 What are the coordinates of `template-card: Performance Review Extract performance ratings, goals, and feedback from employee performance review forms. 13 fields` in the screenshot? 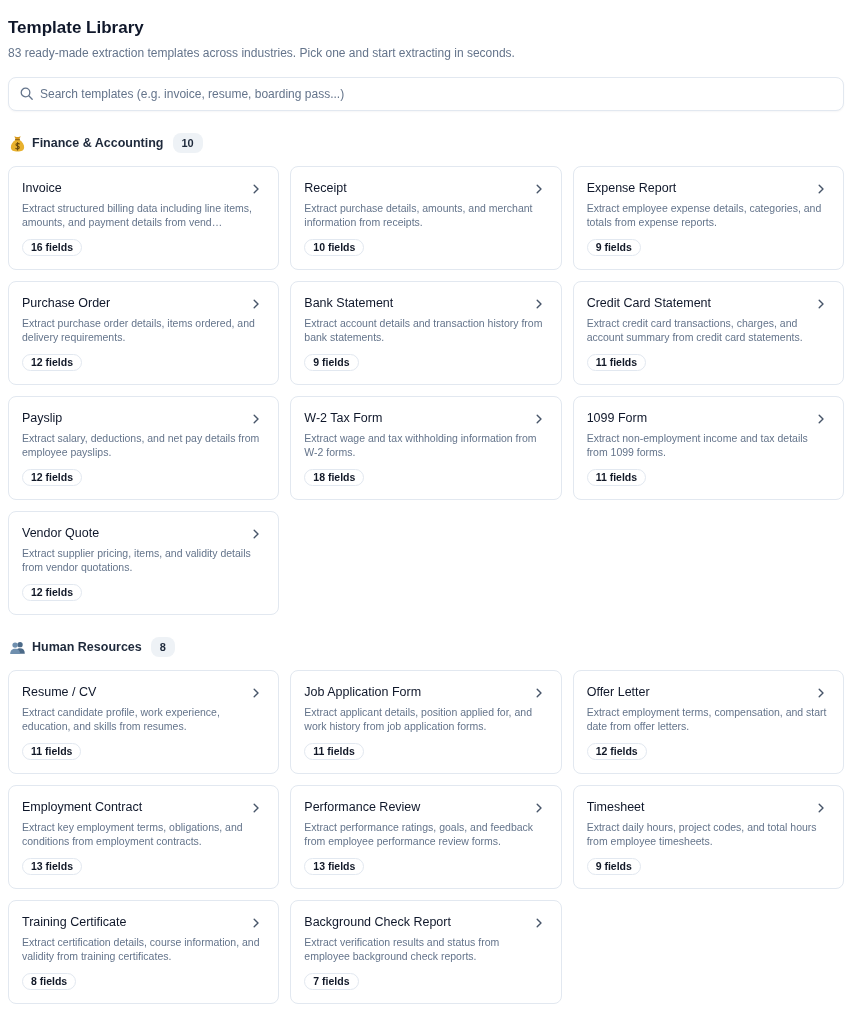 It's located at (426, 837).